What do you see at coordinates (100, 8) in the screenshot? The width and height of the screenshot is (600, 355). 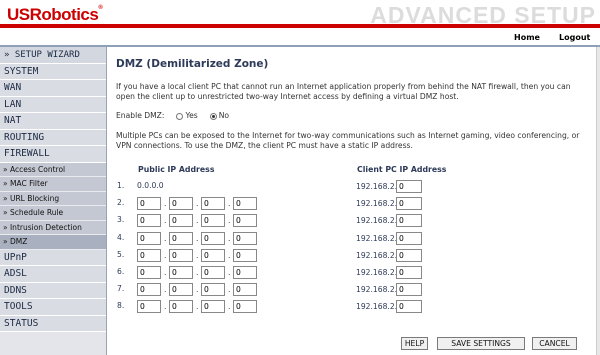 I see `registered-mark: ®` at bounding box center [100, 8].